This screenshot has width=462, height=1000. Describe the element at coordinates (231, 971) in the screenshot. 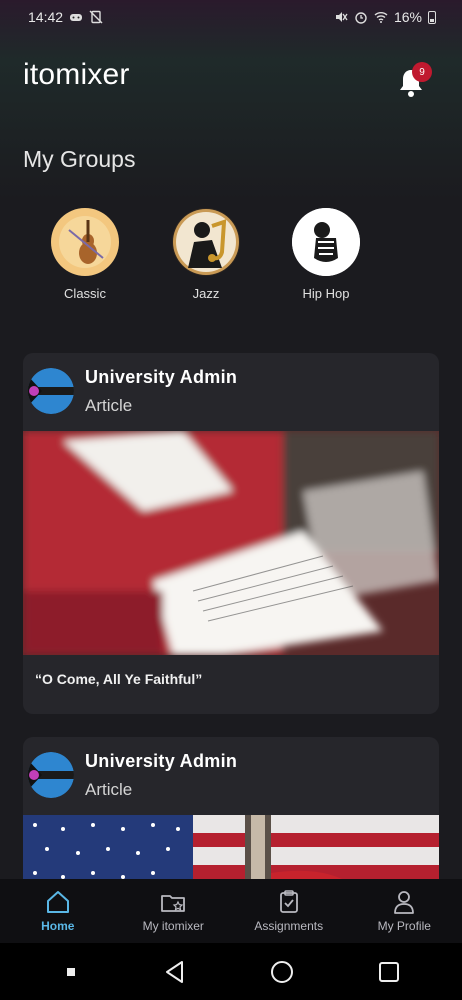

I see `system-nav-bar` at that location.